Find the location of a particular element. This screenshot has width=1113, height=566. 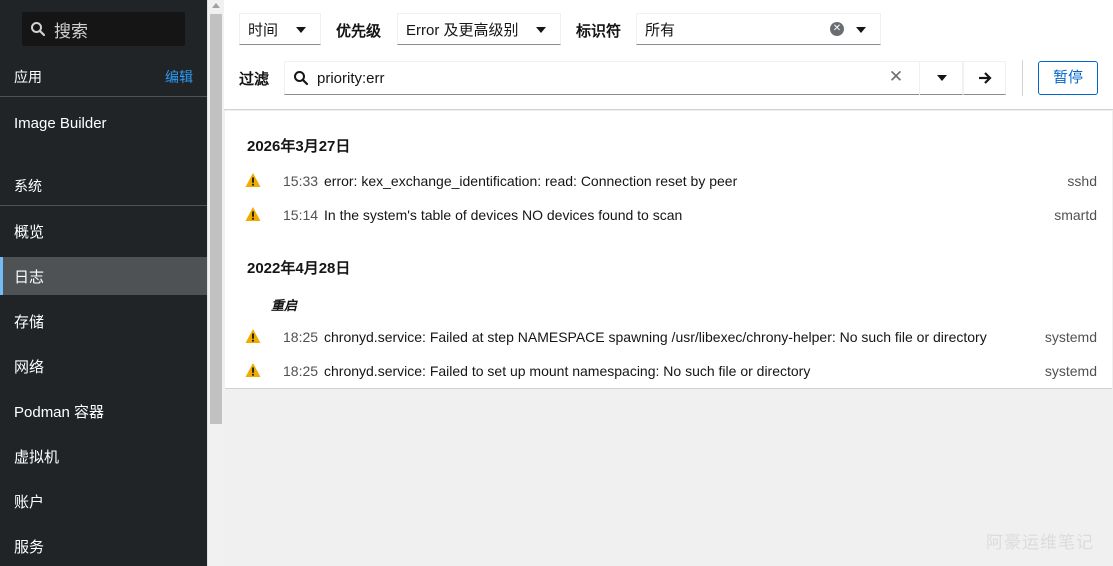

sidebar-item-vms: 虚拟机 is located at coordinates (103, 456).